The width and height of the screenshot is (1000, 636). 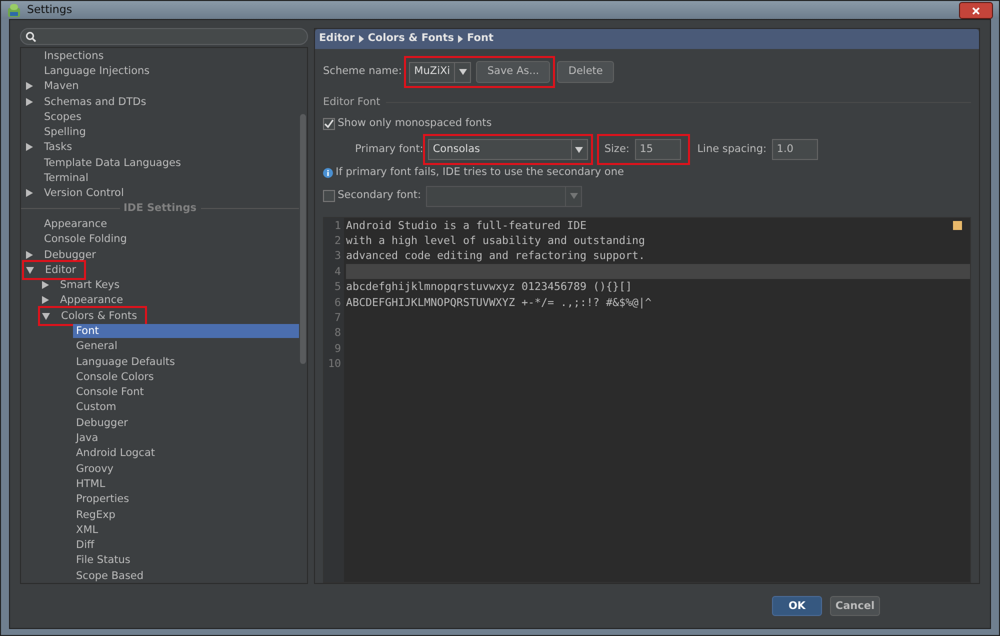 What do you see at coordinates (328, 173) in the screenshot?
I see `info-icon` at bounding box center [328, 173].